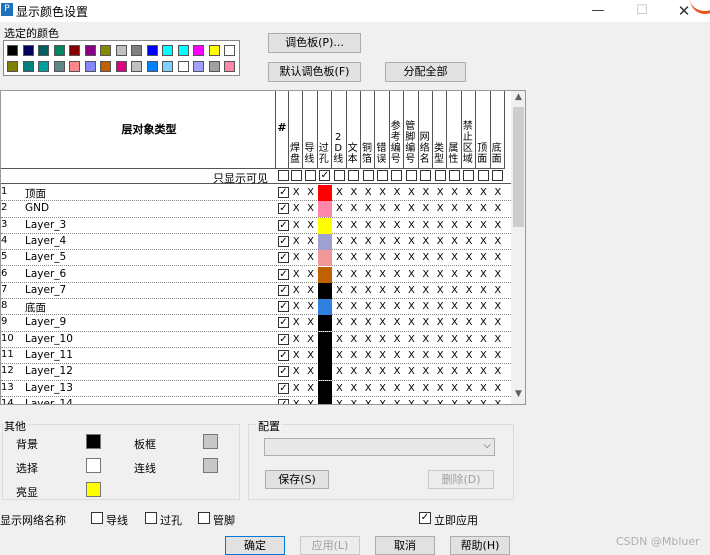 This screenshot has width=710, height=555. What do you see at coordinates (256, 356) in the screenshot?
I see `layer-row: 11 Layer_11 ✓ X X X X X X X X X X X X X X` at bounding box center [256, 356].